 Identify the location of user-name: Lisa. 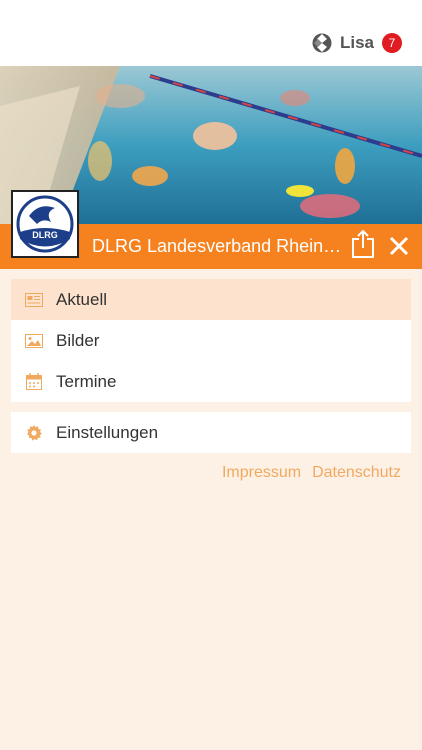
(356, 42).